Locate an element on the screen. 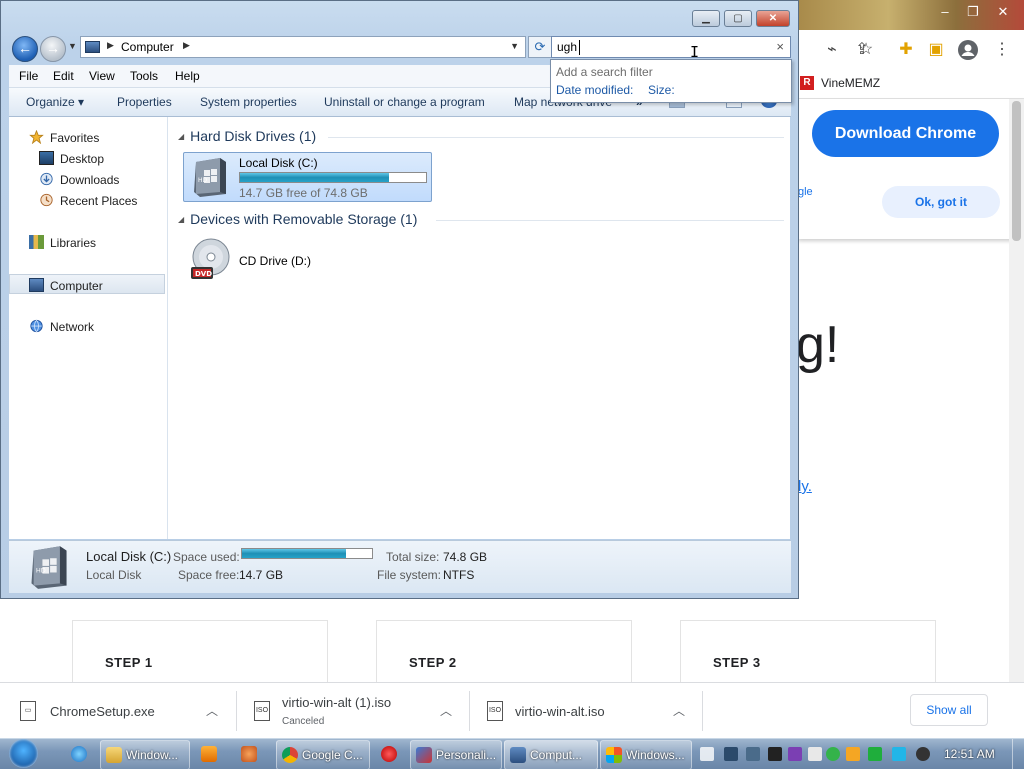  menu-view: View is located at coordinates (102, 76).